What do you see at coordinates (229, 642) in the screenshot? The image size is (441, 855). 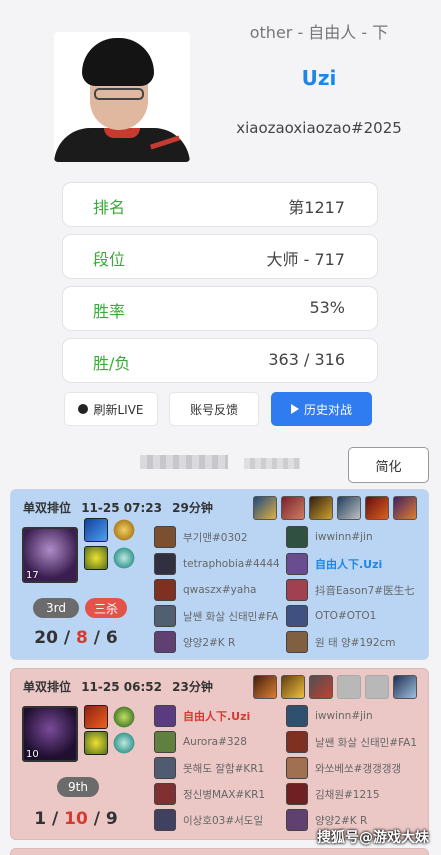 I see `roster-player: 양양2#K R` at bounding box center [229, 642].